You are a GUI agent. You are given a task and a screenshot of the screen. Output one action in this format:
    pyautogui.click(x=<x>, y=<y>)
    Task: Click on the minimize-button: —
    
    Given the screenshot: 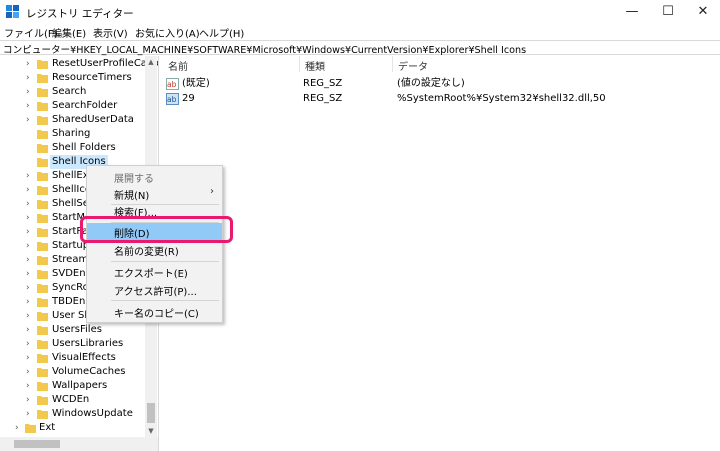 What is the action you would take?
    pyautogui.click(x=632, y=12)
    